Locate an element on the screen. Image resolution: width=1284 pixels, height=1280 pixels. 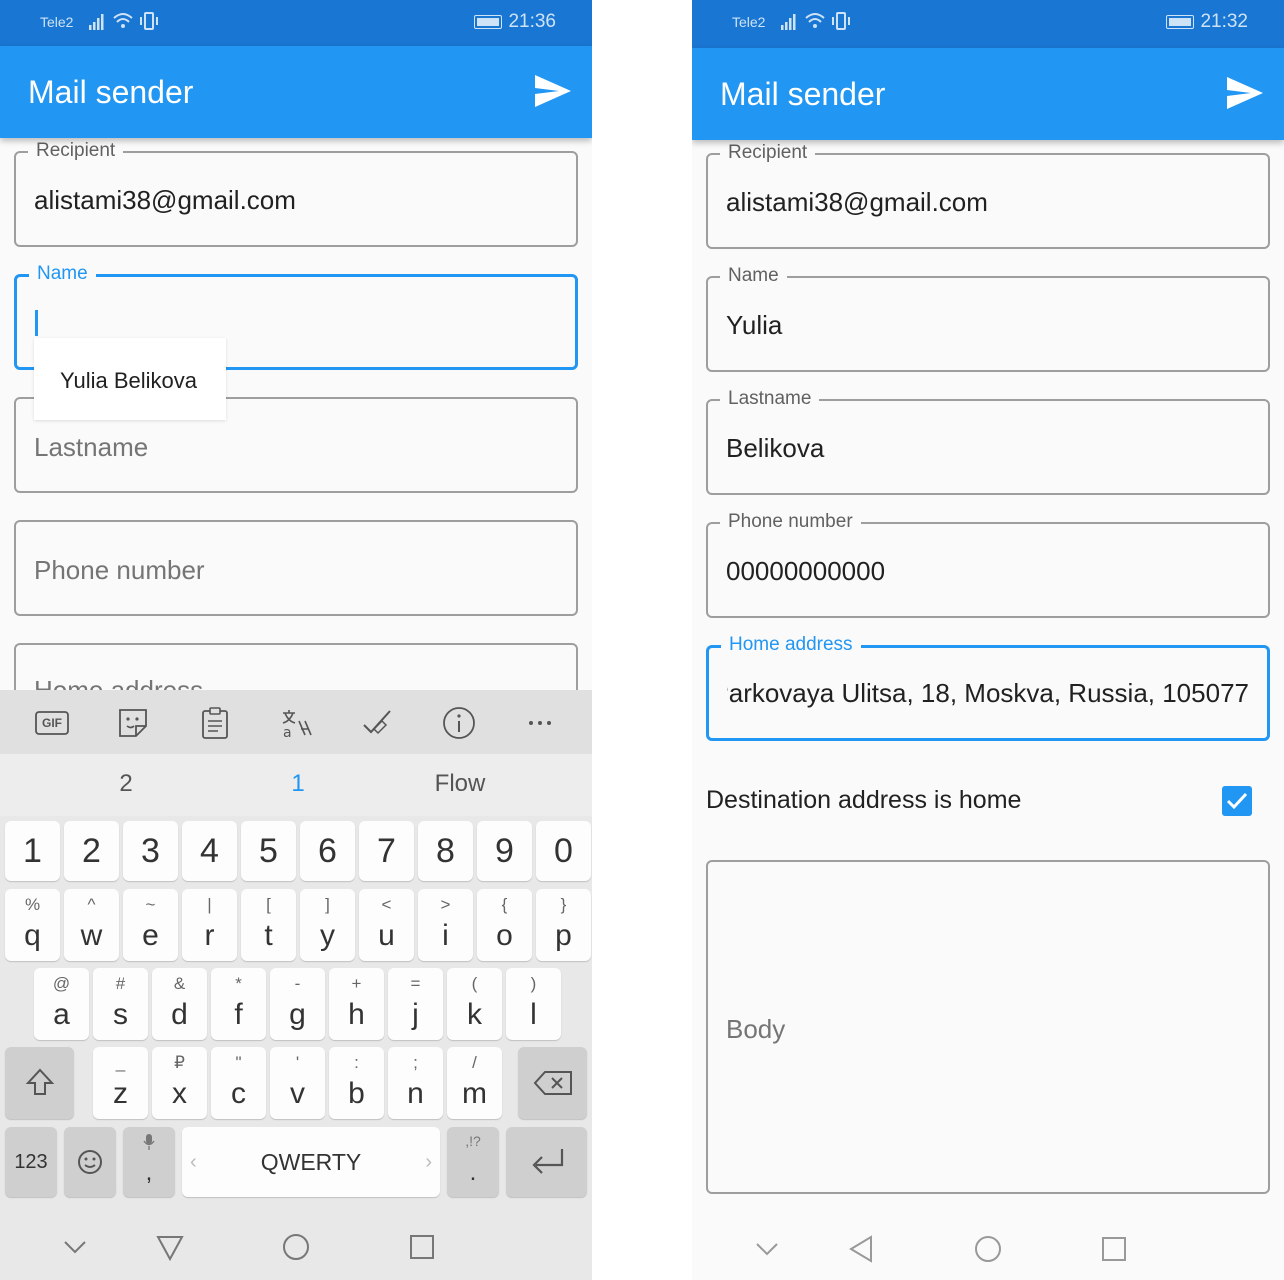
key-8: 8 is located at coordinates (445, 851).